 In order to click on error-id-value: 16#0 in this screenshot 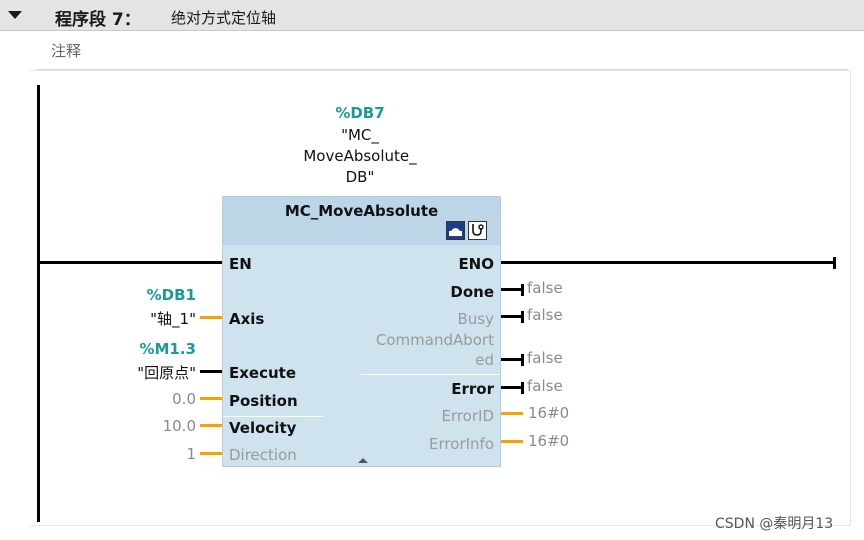, I will do `click(548, 413)`.